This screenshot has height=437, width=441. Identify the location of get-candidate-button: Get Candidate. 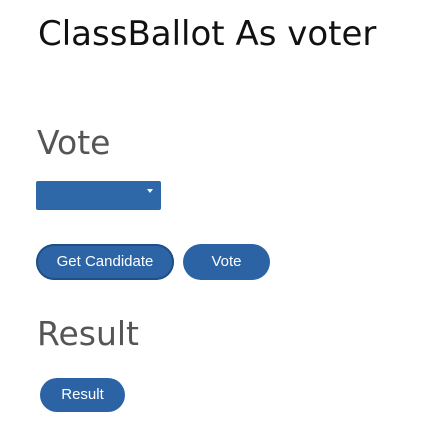
(105, 262).